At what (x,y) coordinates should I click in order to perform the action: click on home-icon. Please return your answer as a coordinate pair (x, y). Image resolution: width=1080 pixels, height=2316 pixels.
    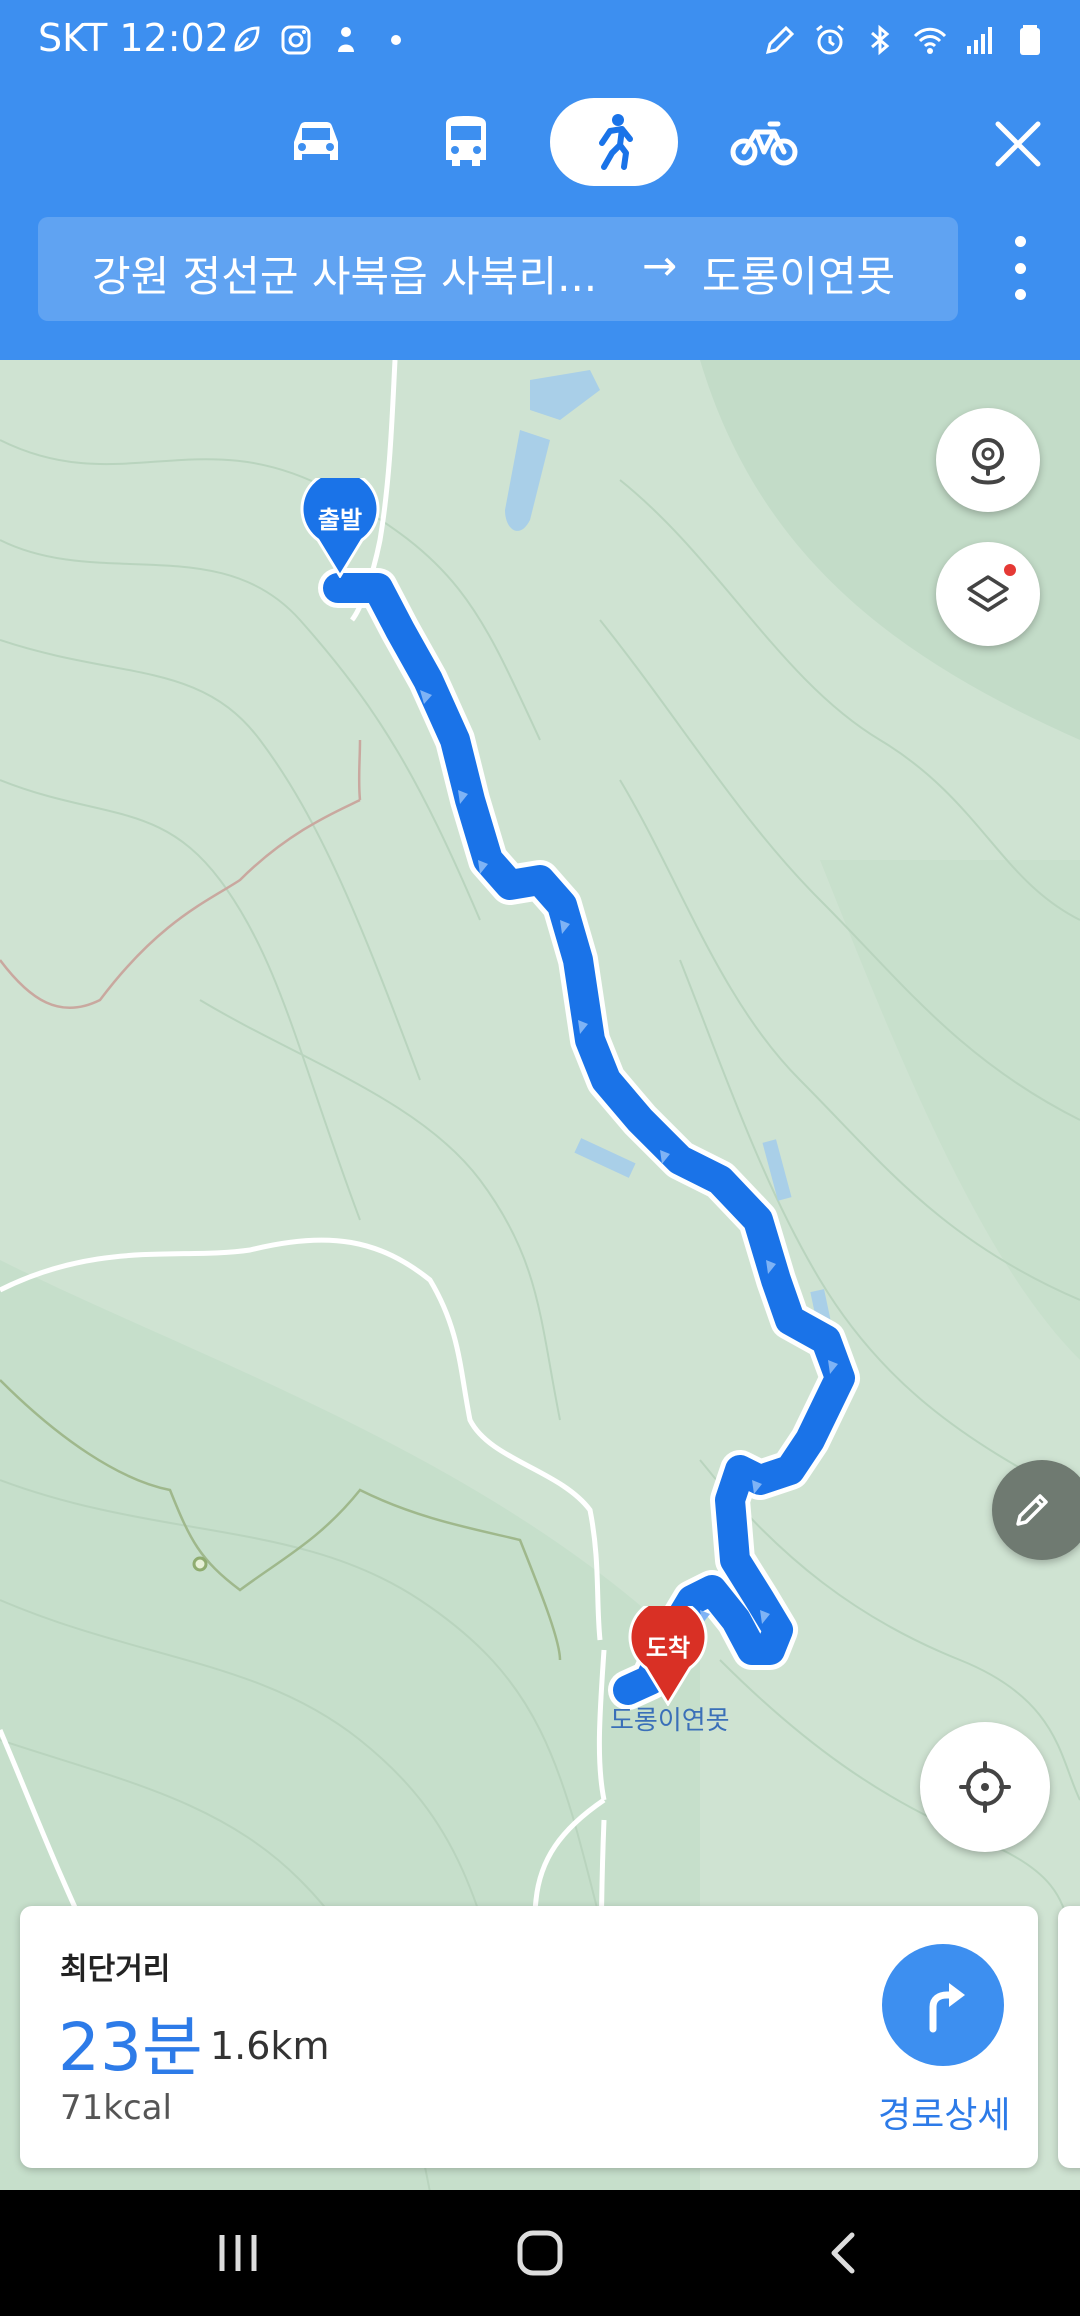
    Looking at the image, I should click on (540, 2253).